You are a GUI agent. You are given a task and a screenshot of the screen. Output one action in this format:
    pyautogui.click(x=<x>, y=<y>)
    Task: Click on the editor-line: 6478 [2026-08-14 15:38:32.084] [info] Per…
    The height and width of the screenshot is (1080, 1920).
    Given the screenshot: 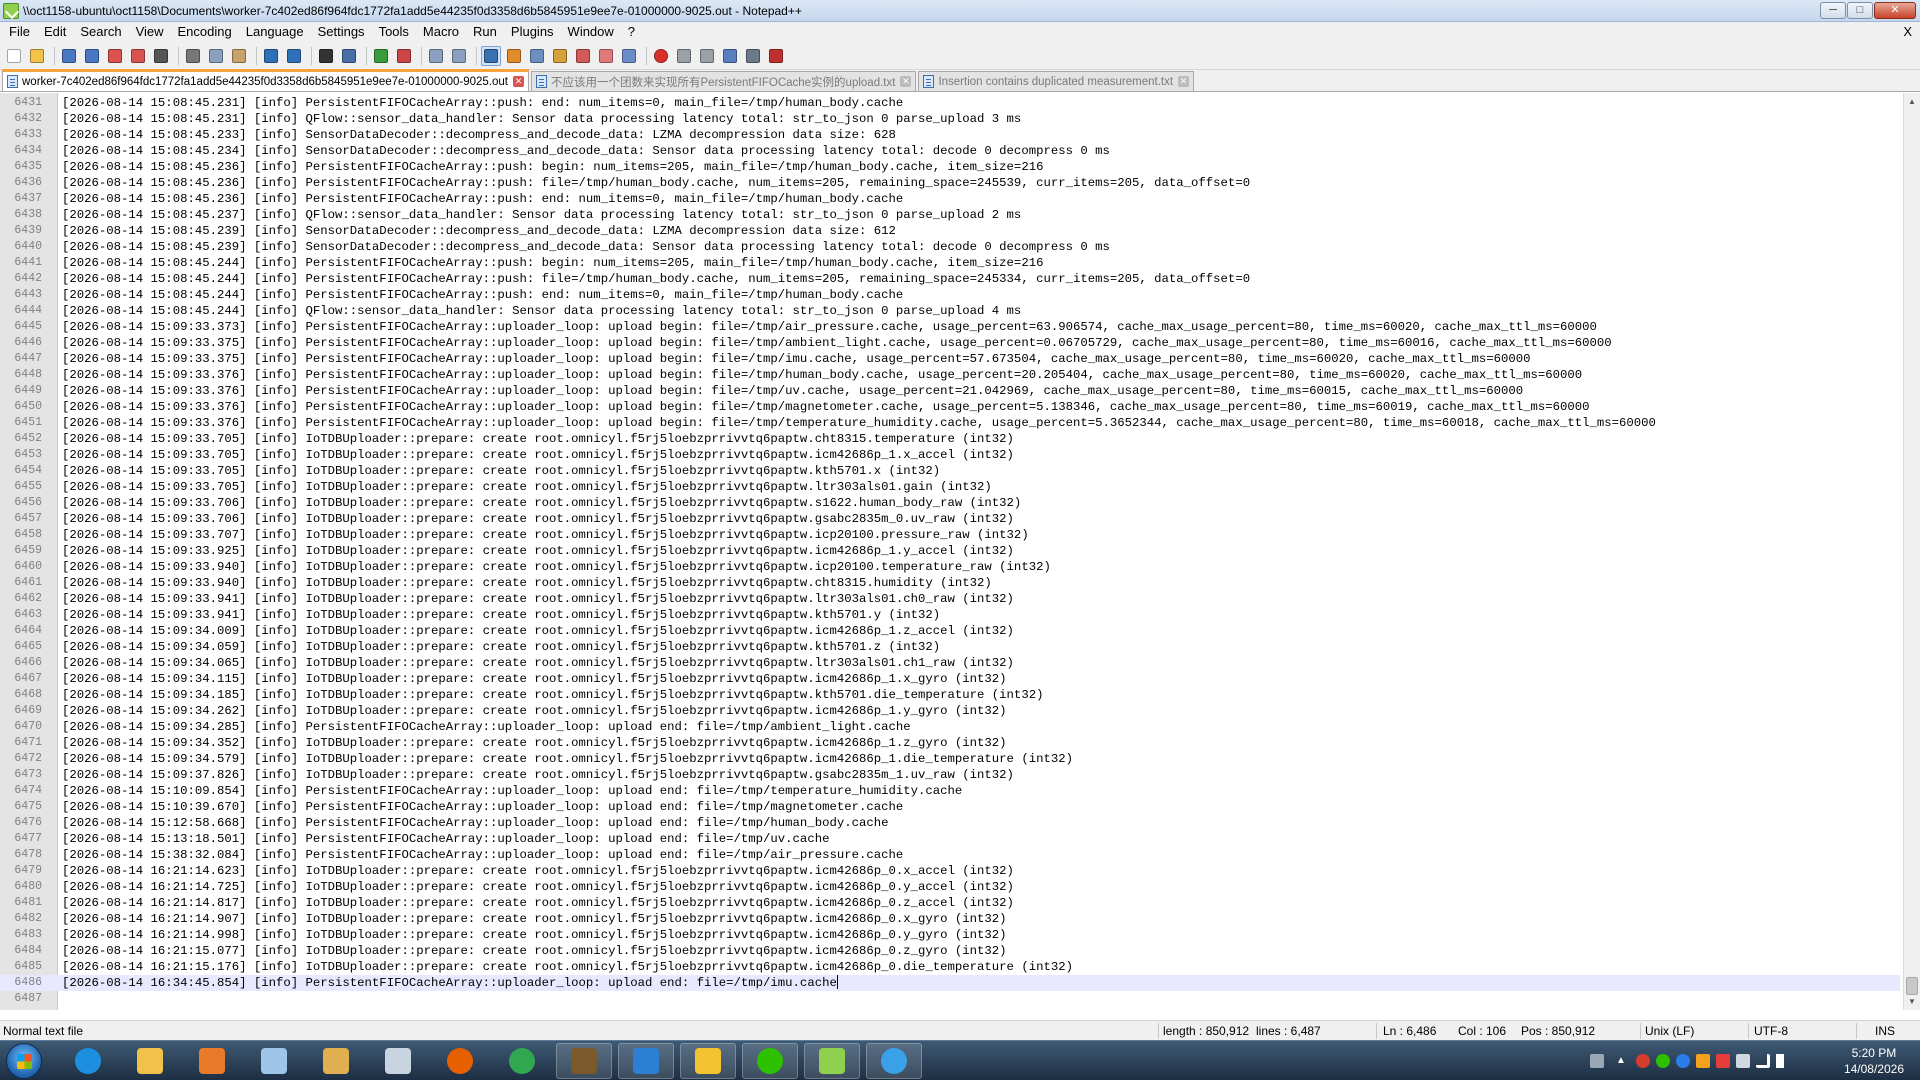 What is the action you would take?
    pyautogui.click(x=950, y=855)
    